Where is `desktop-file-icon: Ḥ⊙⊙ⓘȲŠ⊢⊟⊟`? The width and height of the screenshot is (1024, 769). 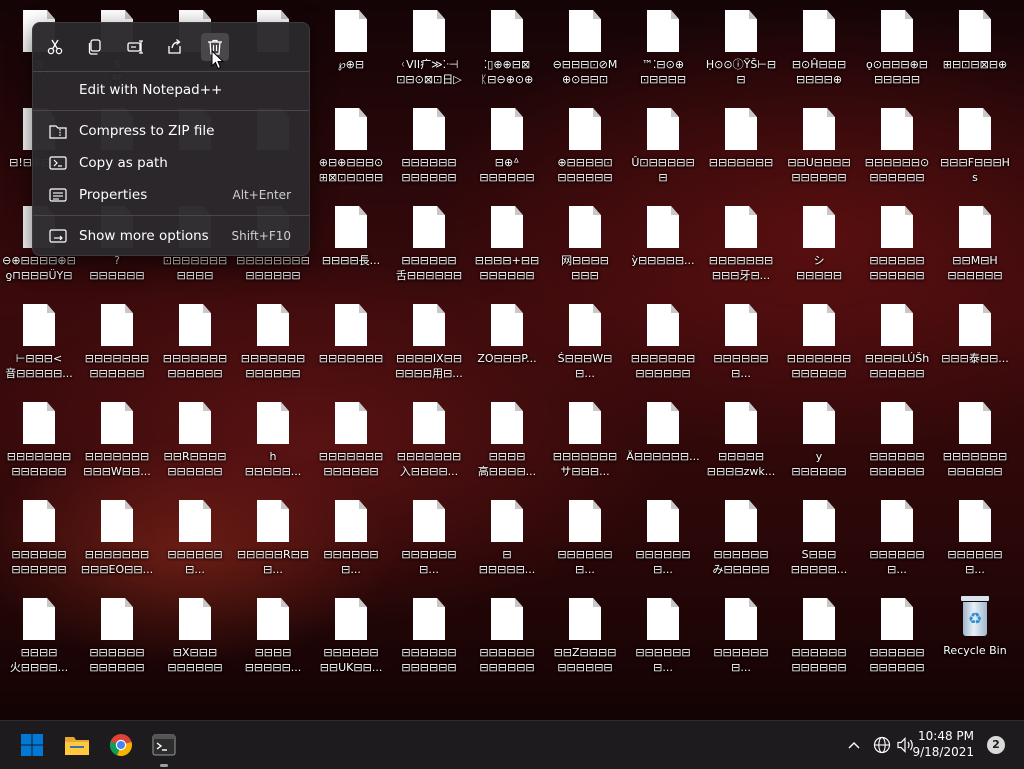
desktop-file-icon: Ḥ⊙⊙ⓘȲŠ⊢⊟⊟ is located at coordinates (741, 48).